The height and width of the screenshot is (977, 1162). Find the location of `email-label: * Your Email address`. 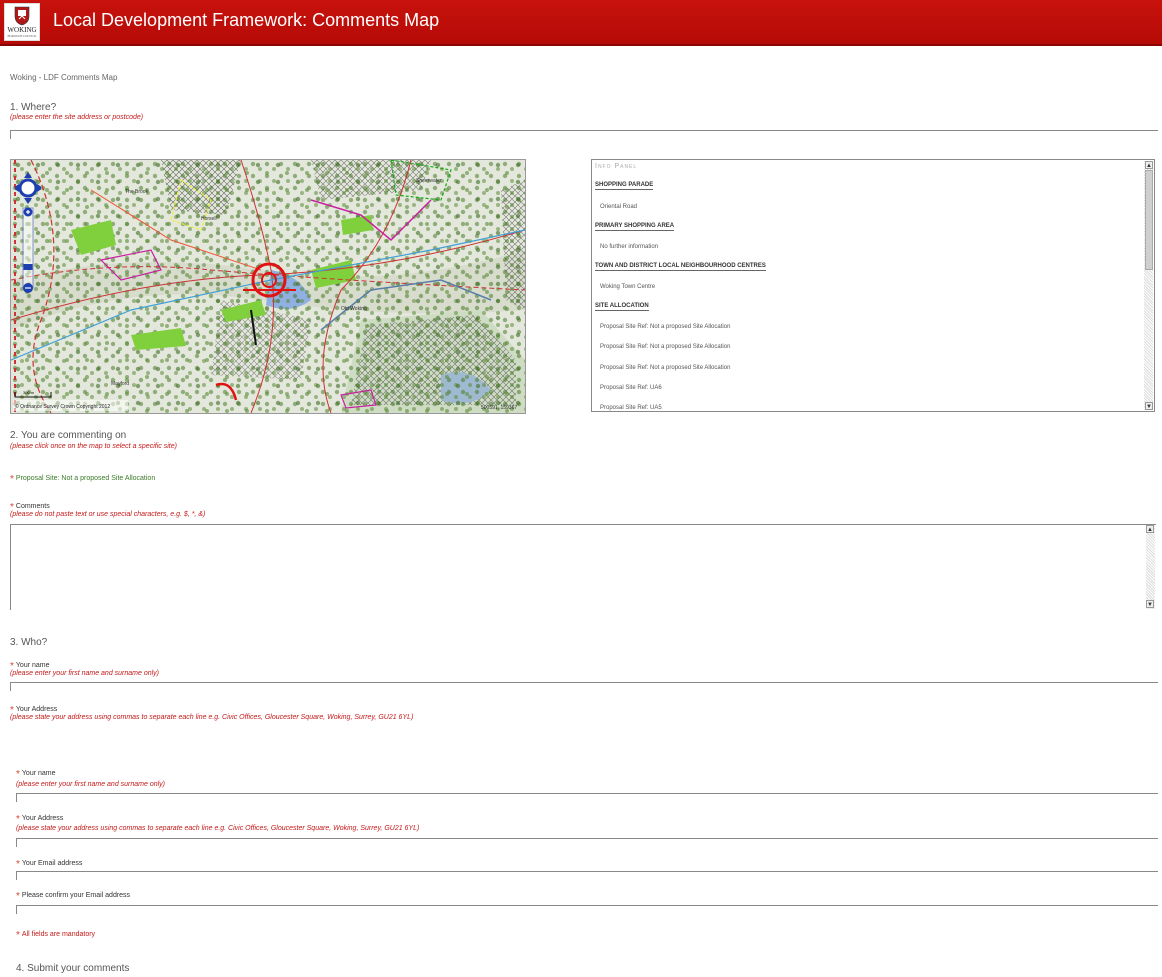

email-label: * Your Email address is located at coordinates (49, 863).